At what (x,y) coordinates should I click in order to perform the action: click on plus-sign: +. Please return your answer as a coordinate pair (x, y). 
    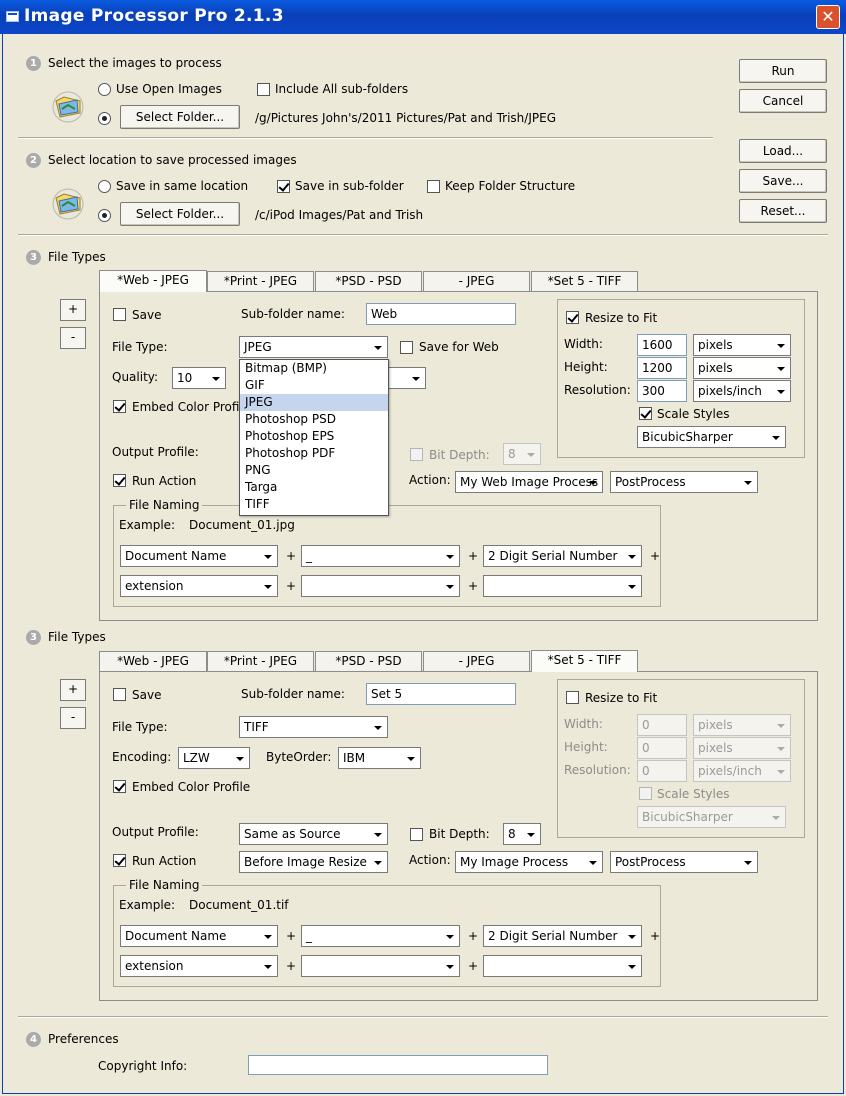
    Looking at the image, I should click on (291, 966).